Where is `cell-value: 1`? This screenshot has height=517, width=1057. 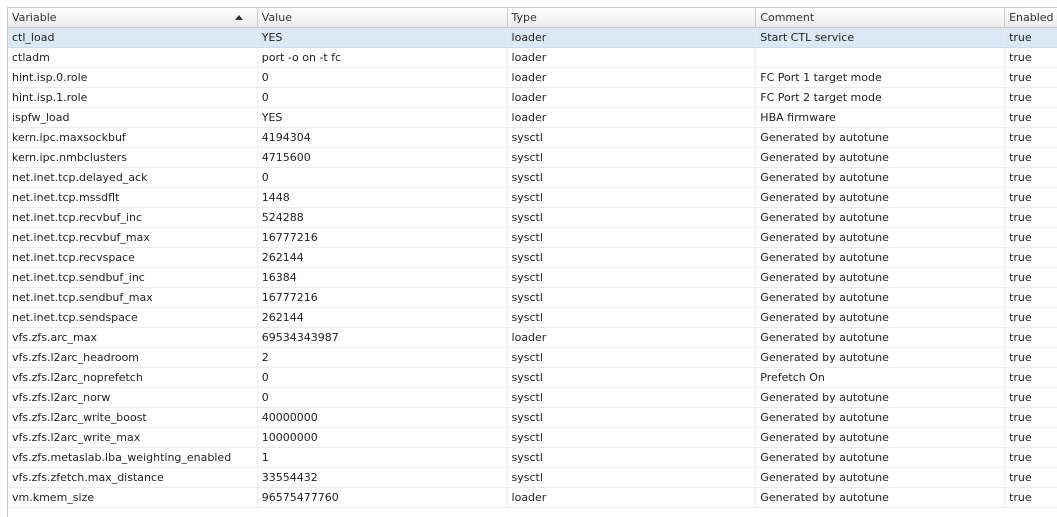
cell-value: 1 is located at coordinates (383, 457).